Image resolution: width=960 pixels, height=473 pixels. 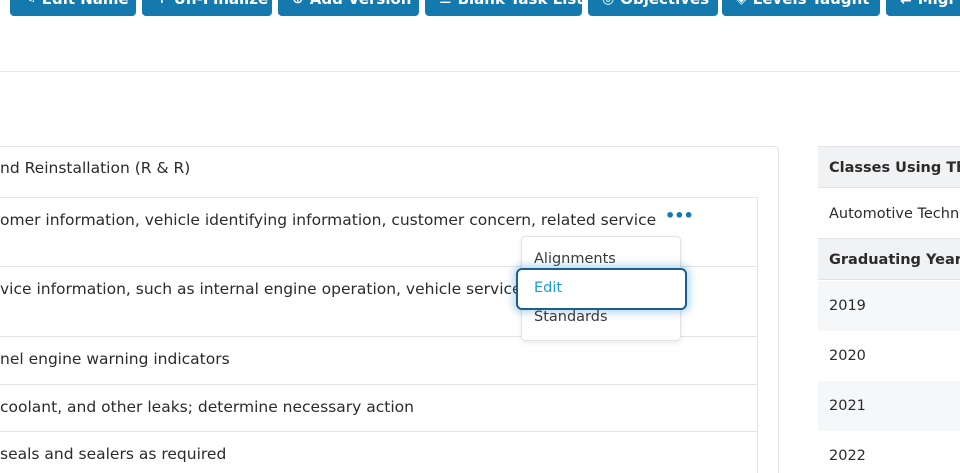 I want to click on year-row: 2020, so click(x=847, y=356).